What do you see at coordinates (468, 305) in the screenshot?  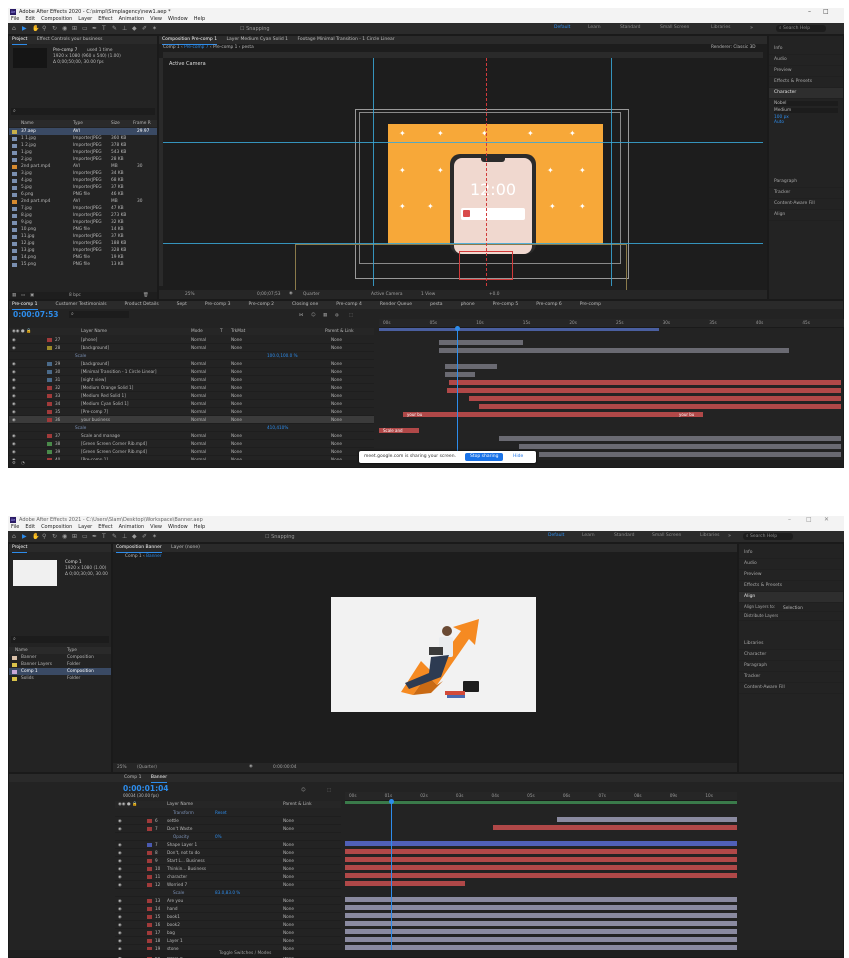 I see `timeline-tab: phone` at bounding box center [468, 305].